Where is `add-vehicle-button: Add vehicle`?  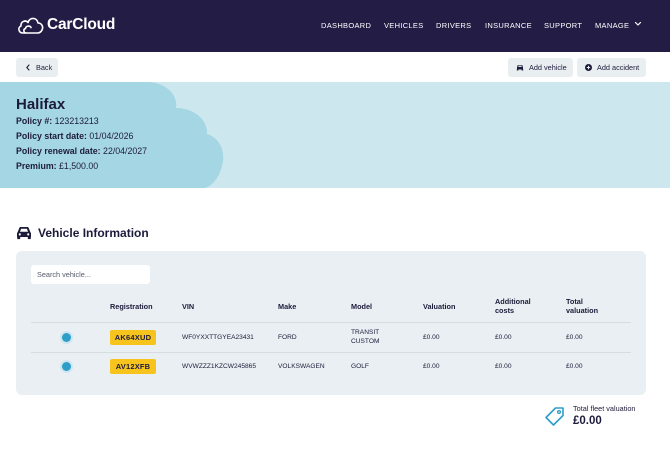
add-vehicle-button: Add vehicle is located at coordinates (540, 67).